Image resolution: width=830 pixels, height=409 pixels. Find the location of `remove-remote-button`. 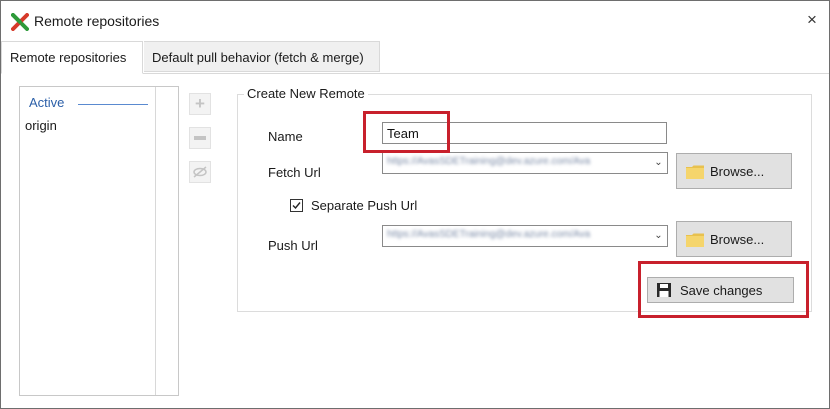

remove-remote-button is located at coordinates (200, 138).